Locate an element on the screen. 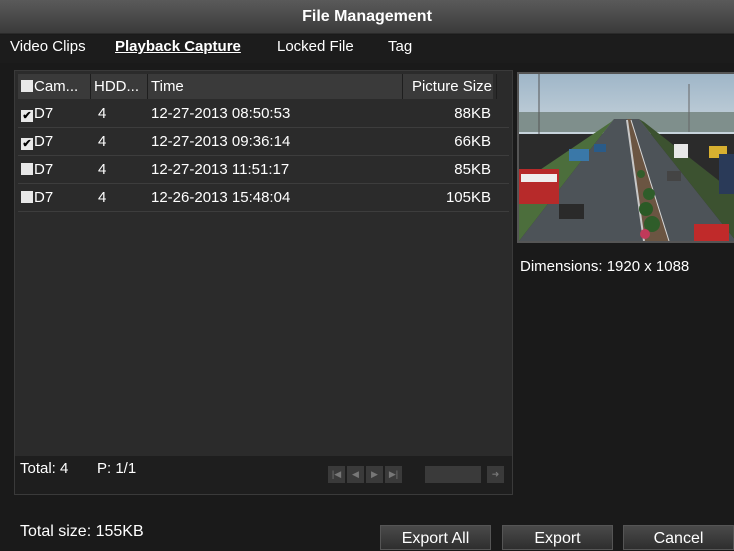  table-row: D7 4 12-26-2013 15:48:04 105KB is located at coordinates (263, 198).